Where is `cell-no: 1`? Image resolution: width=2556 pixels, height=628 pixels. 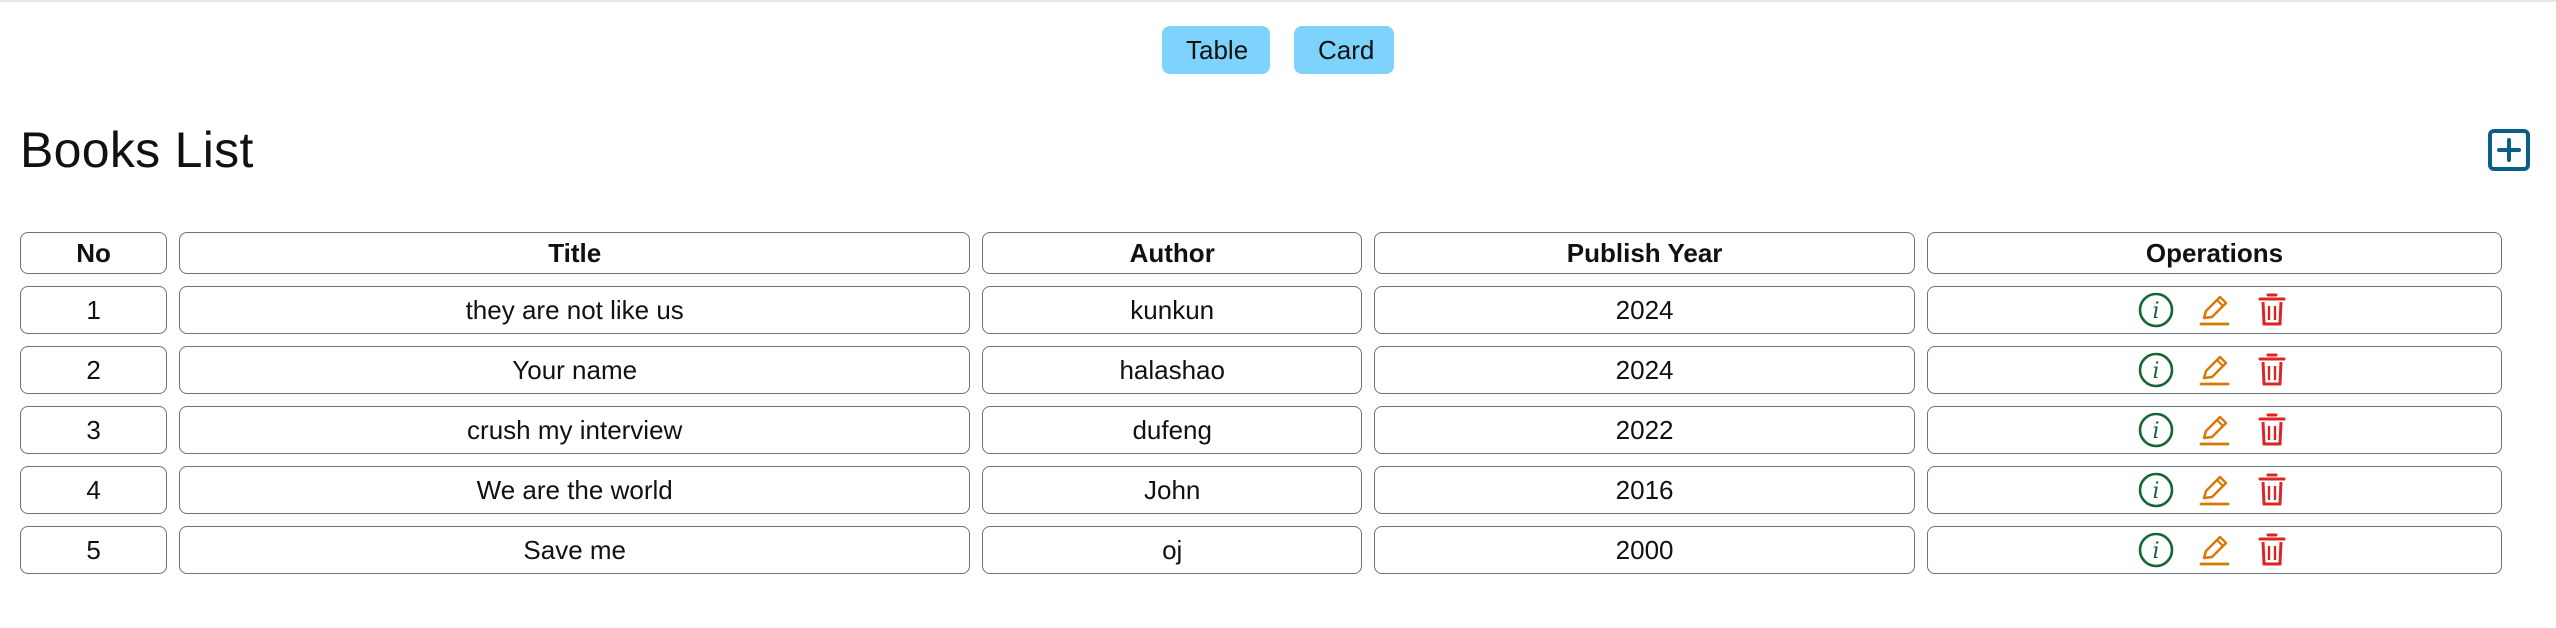
cell-no: 1 is located at coordinates (94, 310).